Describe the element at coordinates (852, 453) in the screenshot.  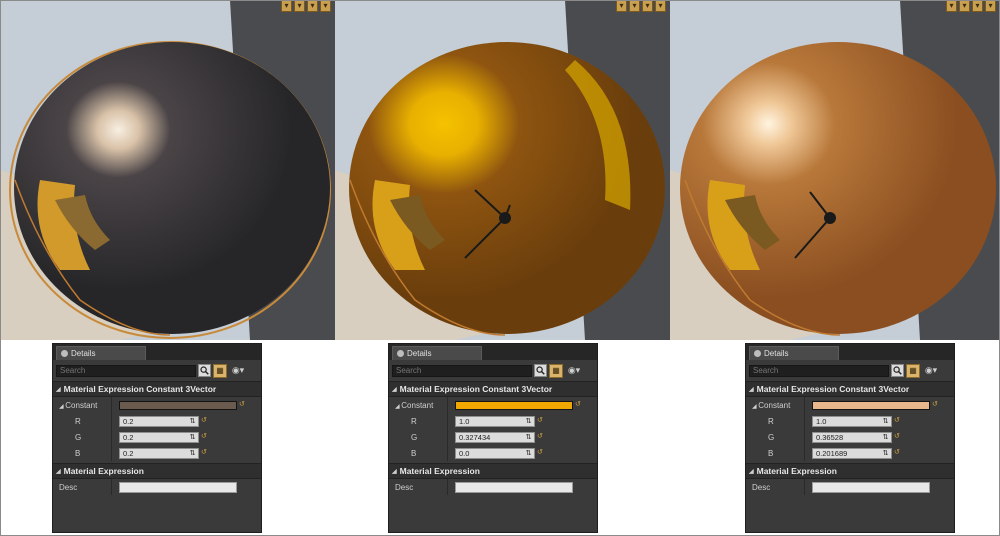
I see `b-value-field: 0.201689 ⇅` at that location.